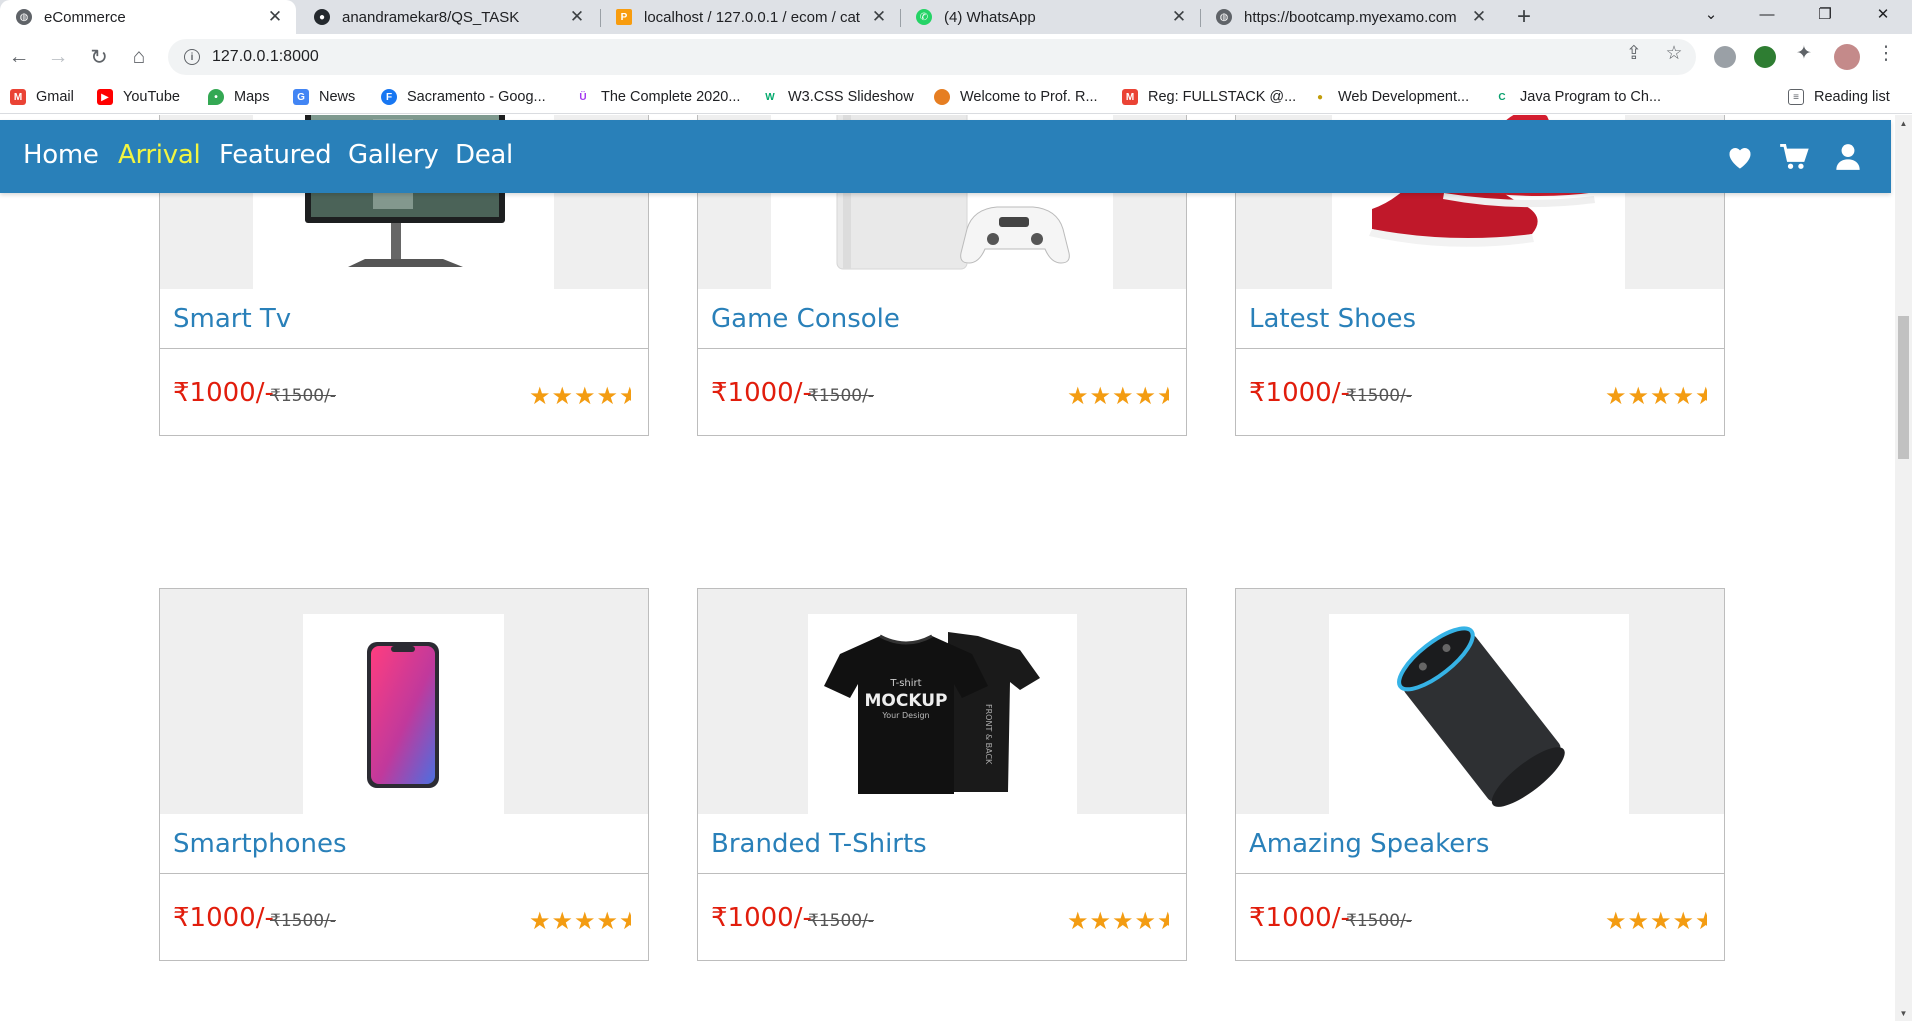  Describe the element at coordinates (58, 57) in the screenshot. I see `forward-icon: →` at that location.